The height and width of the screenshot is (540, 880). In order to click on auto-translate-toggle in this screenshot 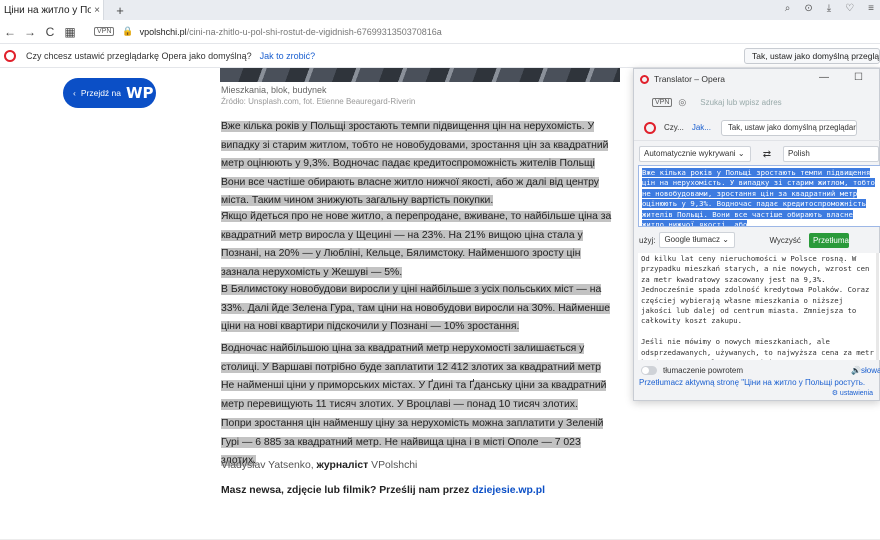, I will do `click(649, 370)`.